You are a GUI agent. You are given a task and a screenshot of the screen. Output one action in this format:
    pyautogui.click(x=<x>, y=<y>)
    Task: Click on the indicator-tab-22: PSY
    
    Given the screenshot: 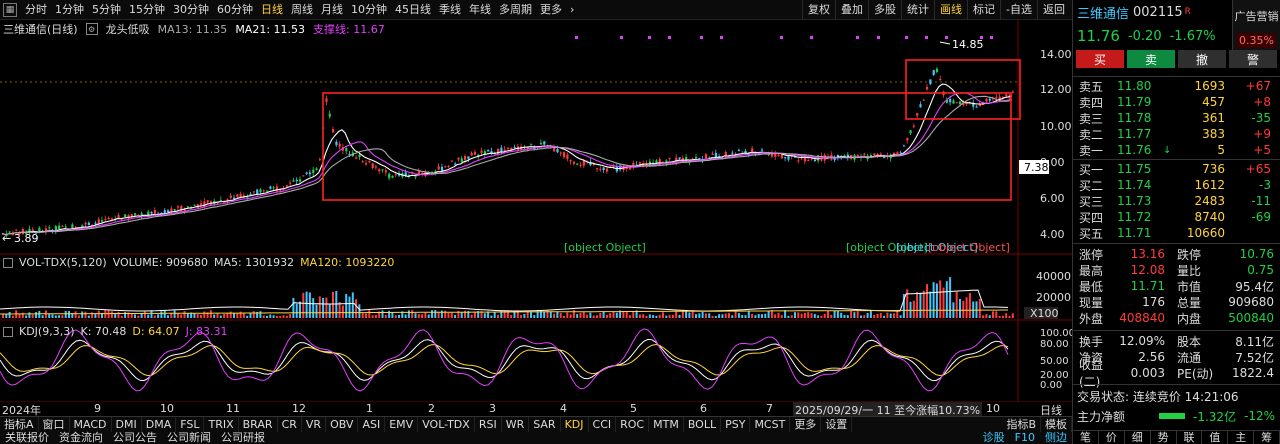 What is the action you would take?
    pyautogui.click(x=736, y=424)
    